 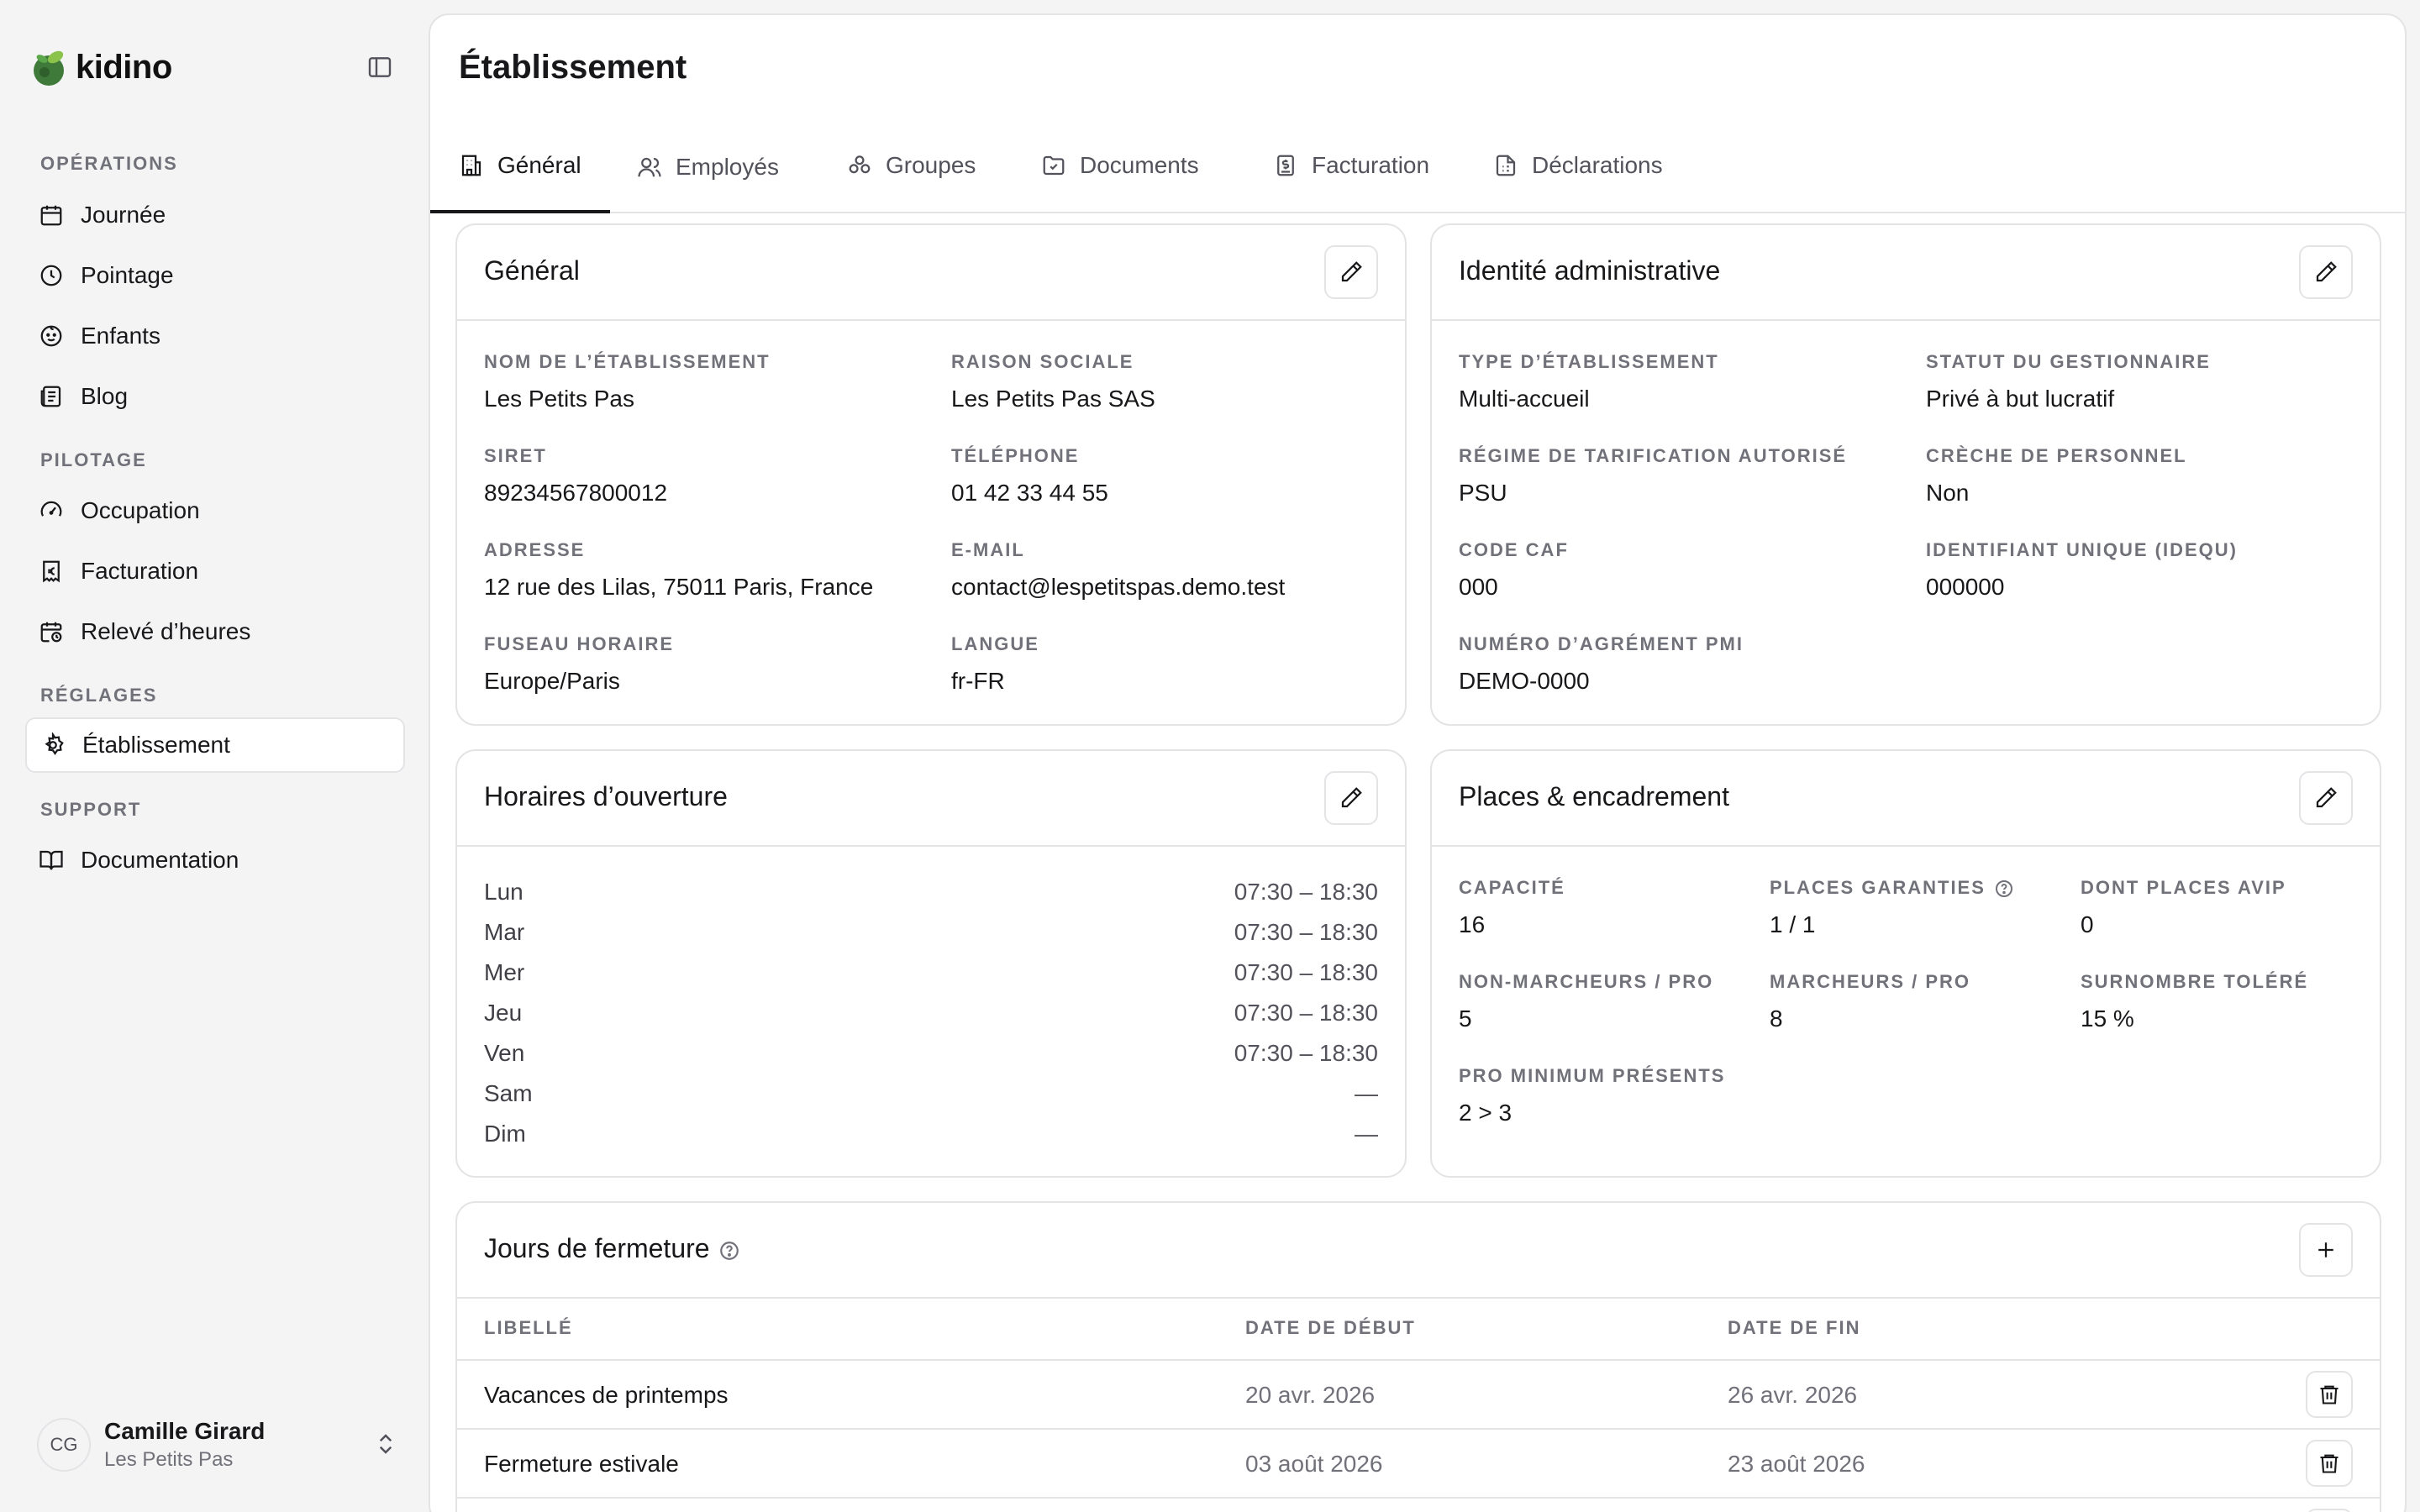 I want to click on field-pro-minimum: PRO MINIMUM PRÉSENTS 2 > 3, so click(x=1592, y=1095).